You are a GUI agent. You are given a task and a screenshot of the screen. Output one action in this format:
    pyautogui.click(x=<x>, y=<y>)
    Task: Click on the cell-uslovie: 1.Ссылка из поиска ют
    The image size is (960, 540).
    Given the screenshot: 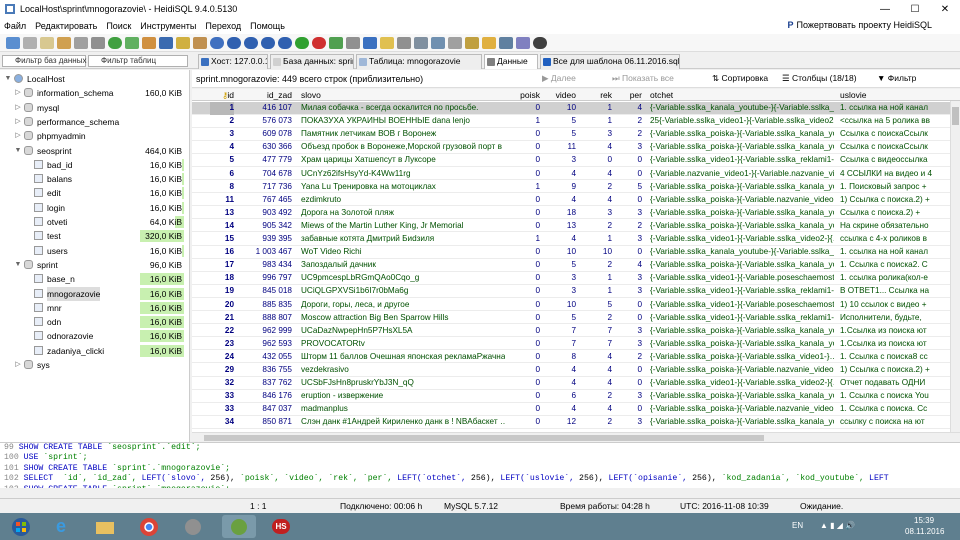 What is the action you would take?
    pyautogui.click(x=894, y=331)
    